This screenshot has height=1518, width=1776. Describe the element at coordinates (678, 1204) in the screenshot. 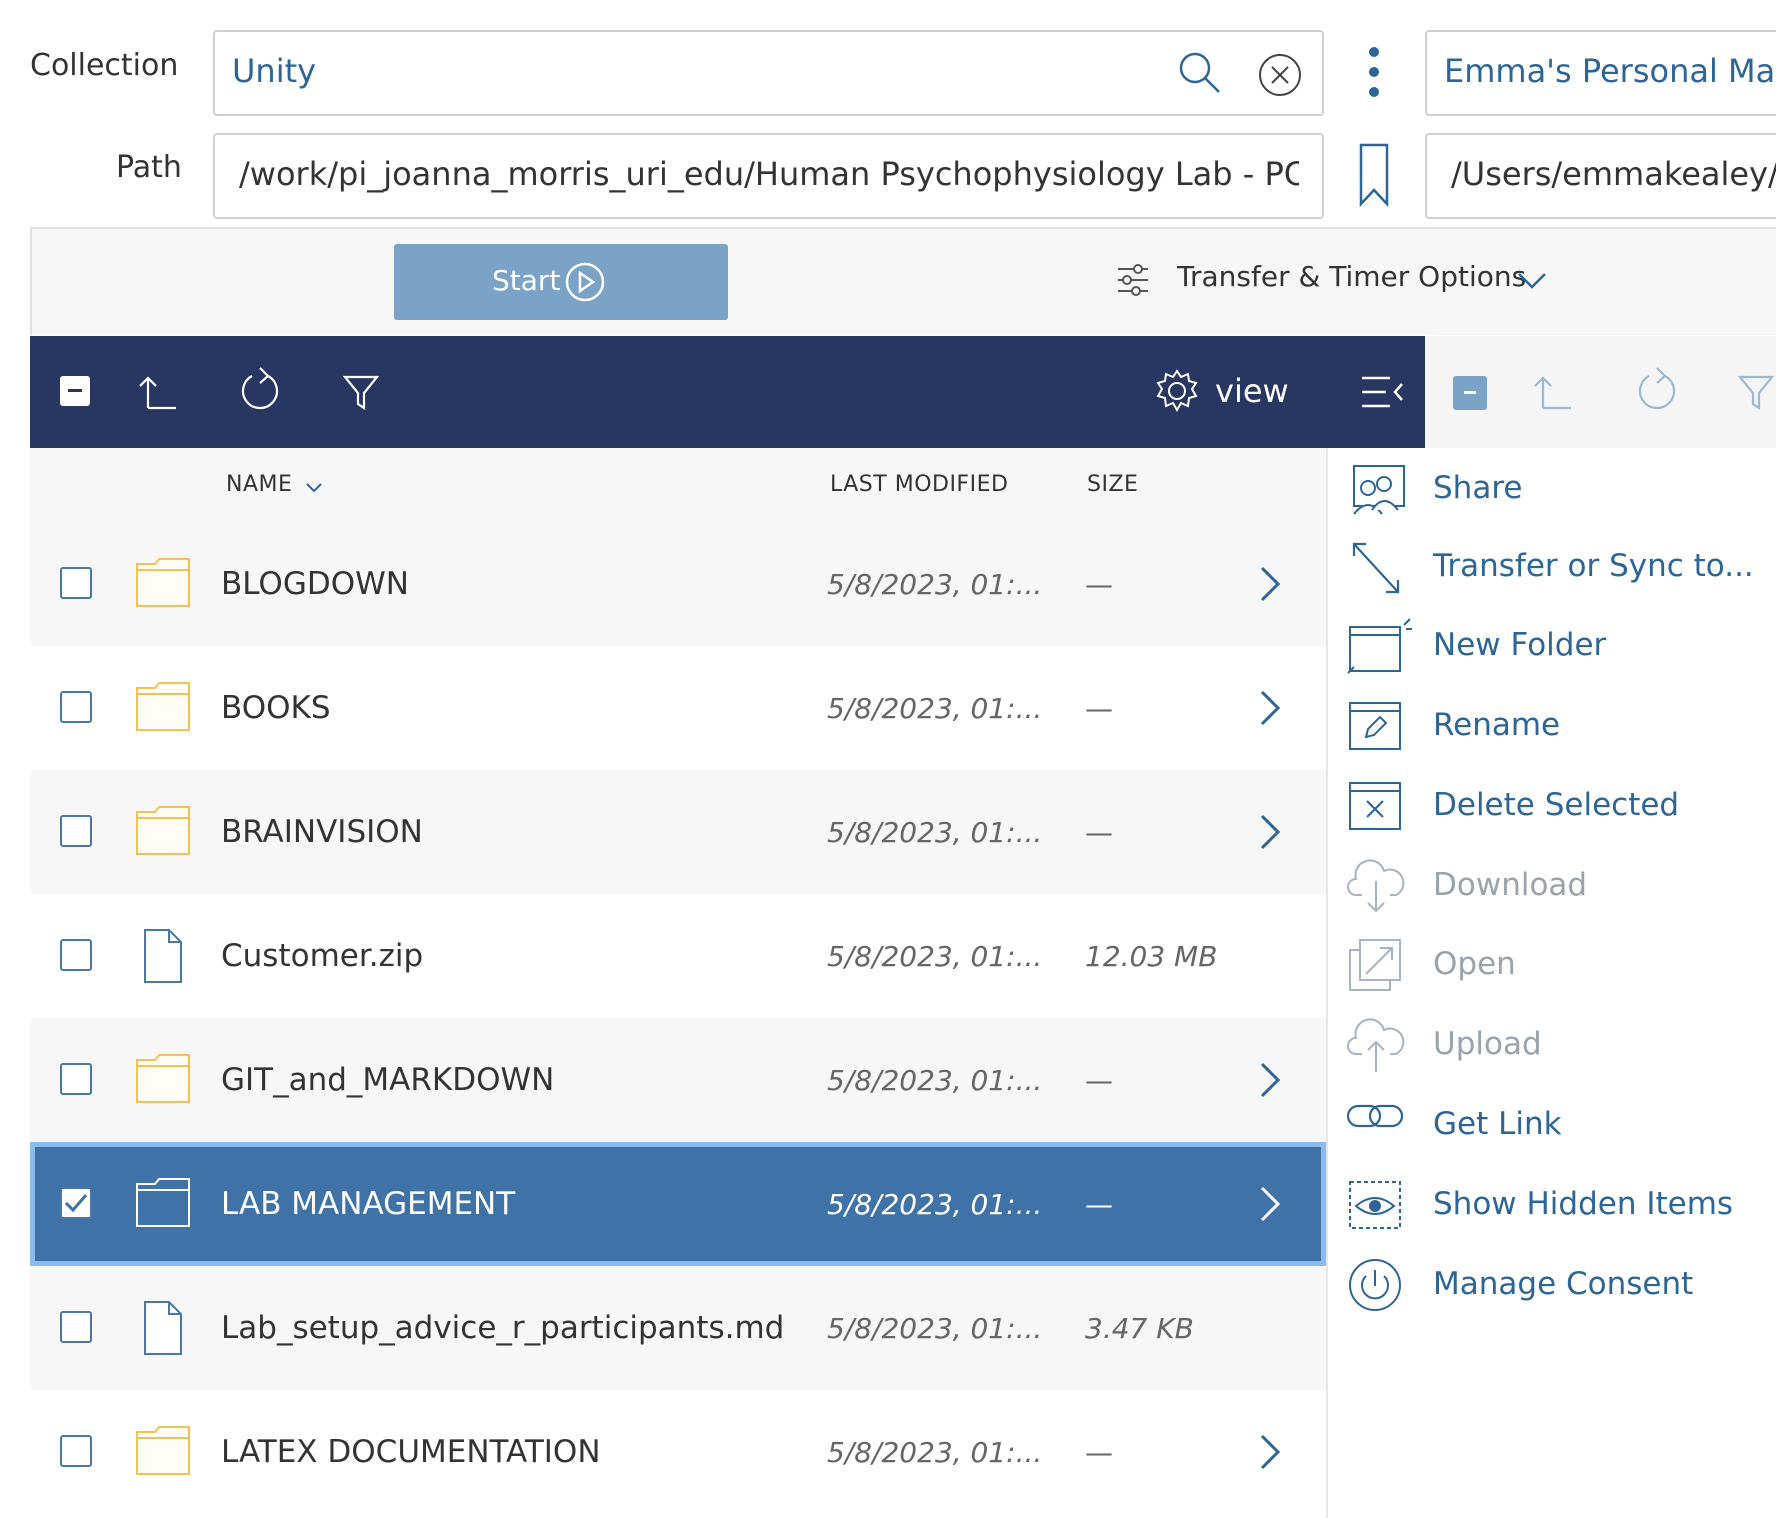

I see `table-row: LAB MANAGEMENT 5/8/2023, 01:... —` at that location.